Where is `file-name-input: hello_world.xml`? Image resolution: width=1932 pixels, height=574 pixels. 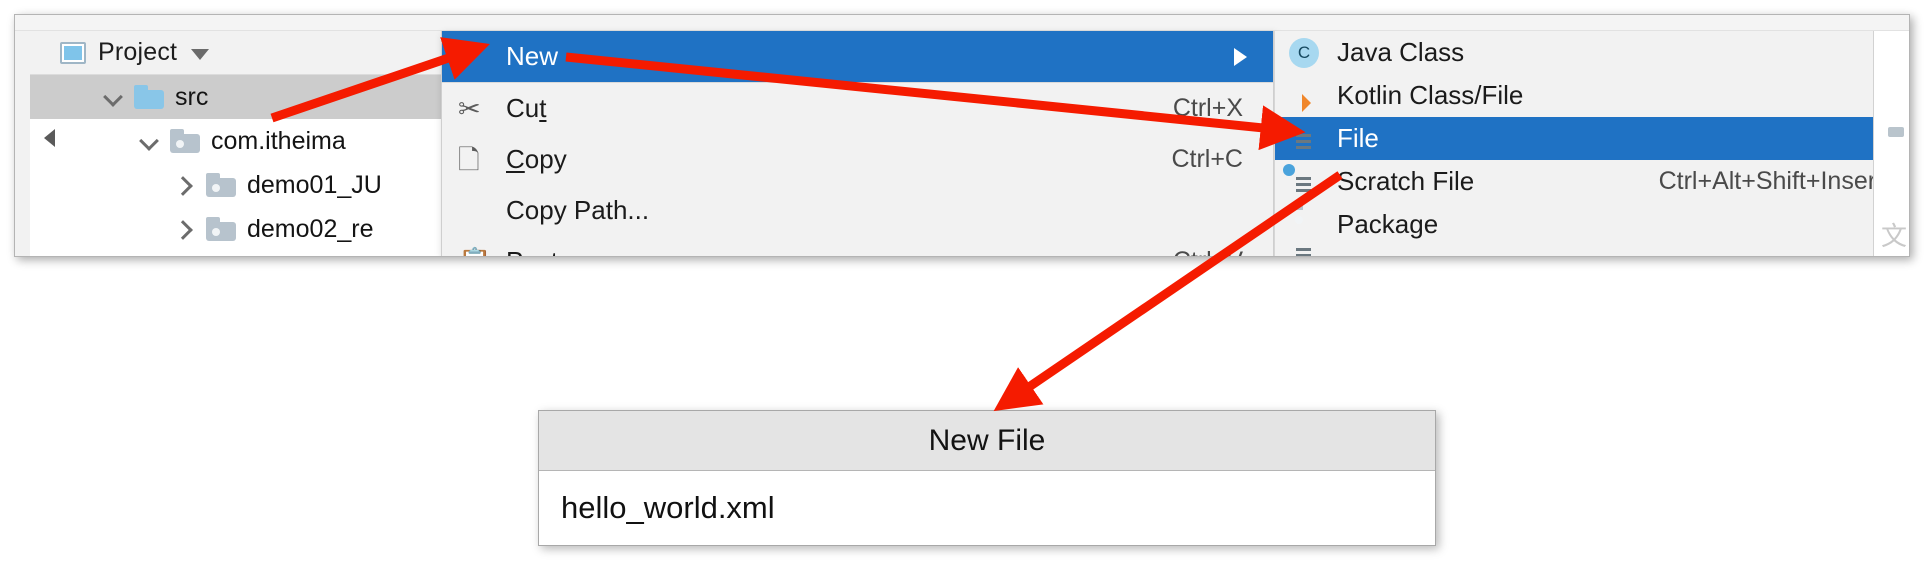 file-name-input: hello_world.xml is located at coordinates (987, 508).